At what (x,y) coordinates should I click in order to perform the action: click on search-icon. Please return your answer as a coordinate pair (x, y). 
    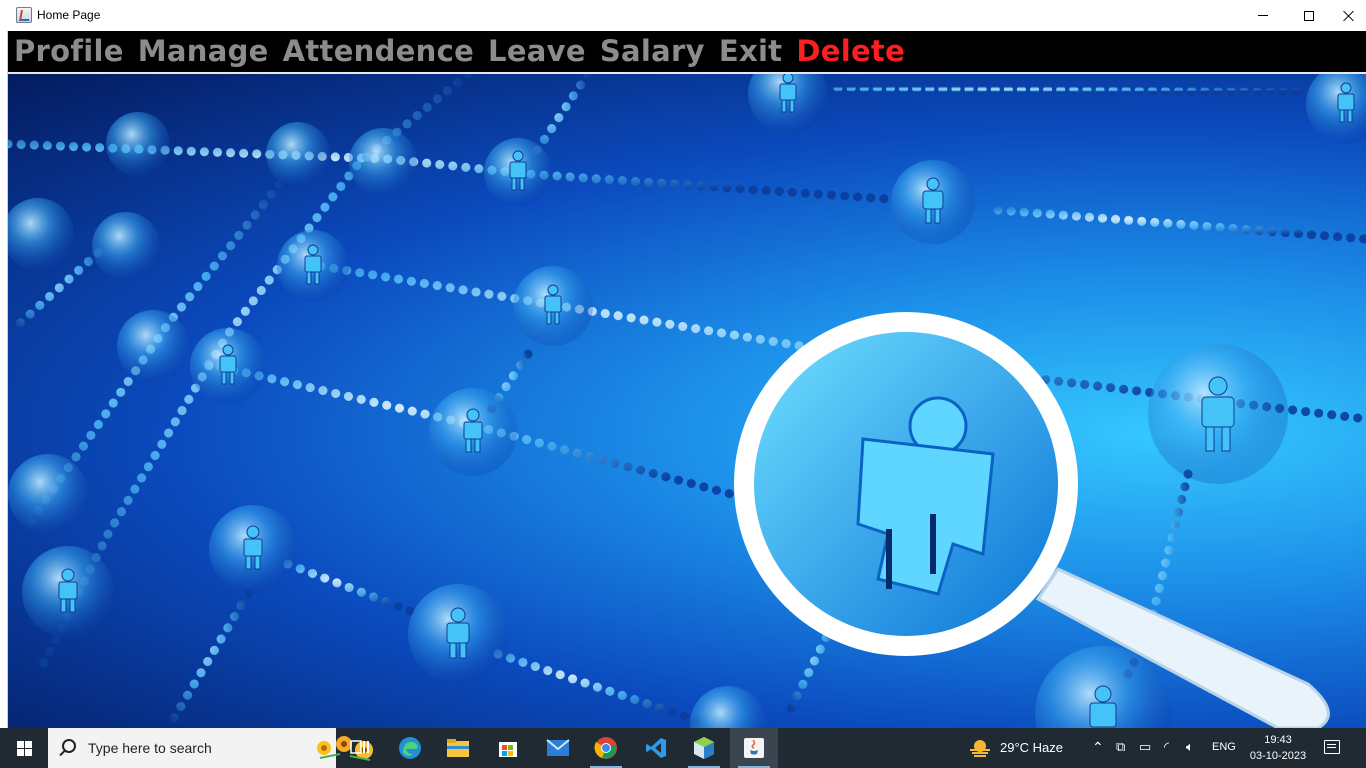
    Looking at the image, I should click on (69, 746).